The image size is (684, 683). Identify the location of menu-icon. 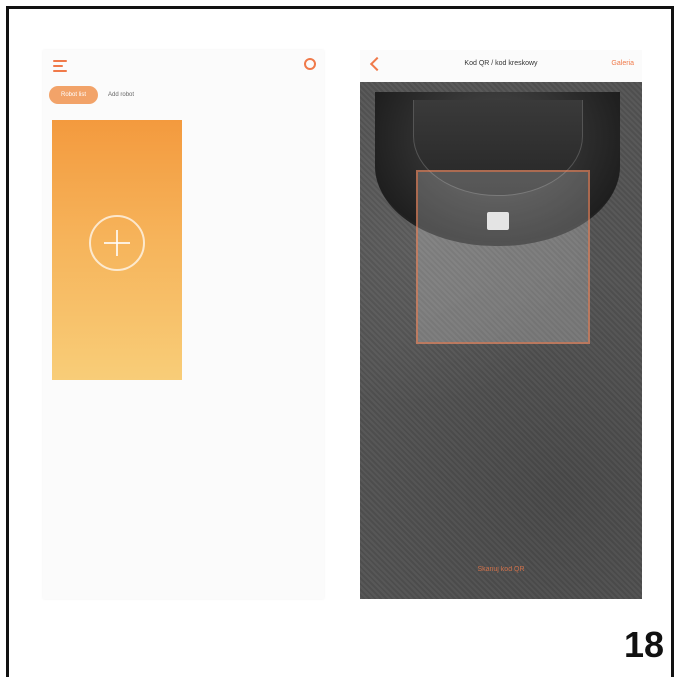
(60, 66).